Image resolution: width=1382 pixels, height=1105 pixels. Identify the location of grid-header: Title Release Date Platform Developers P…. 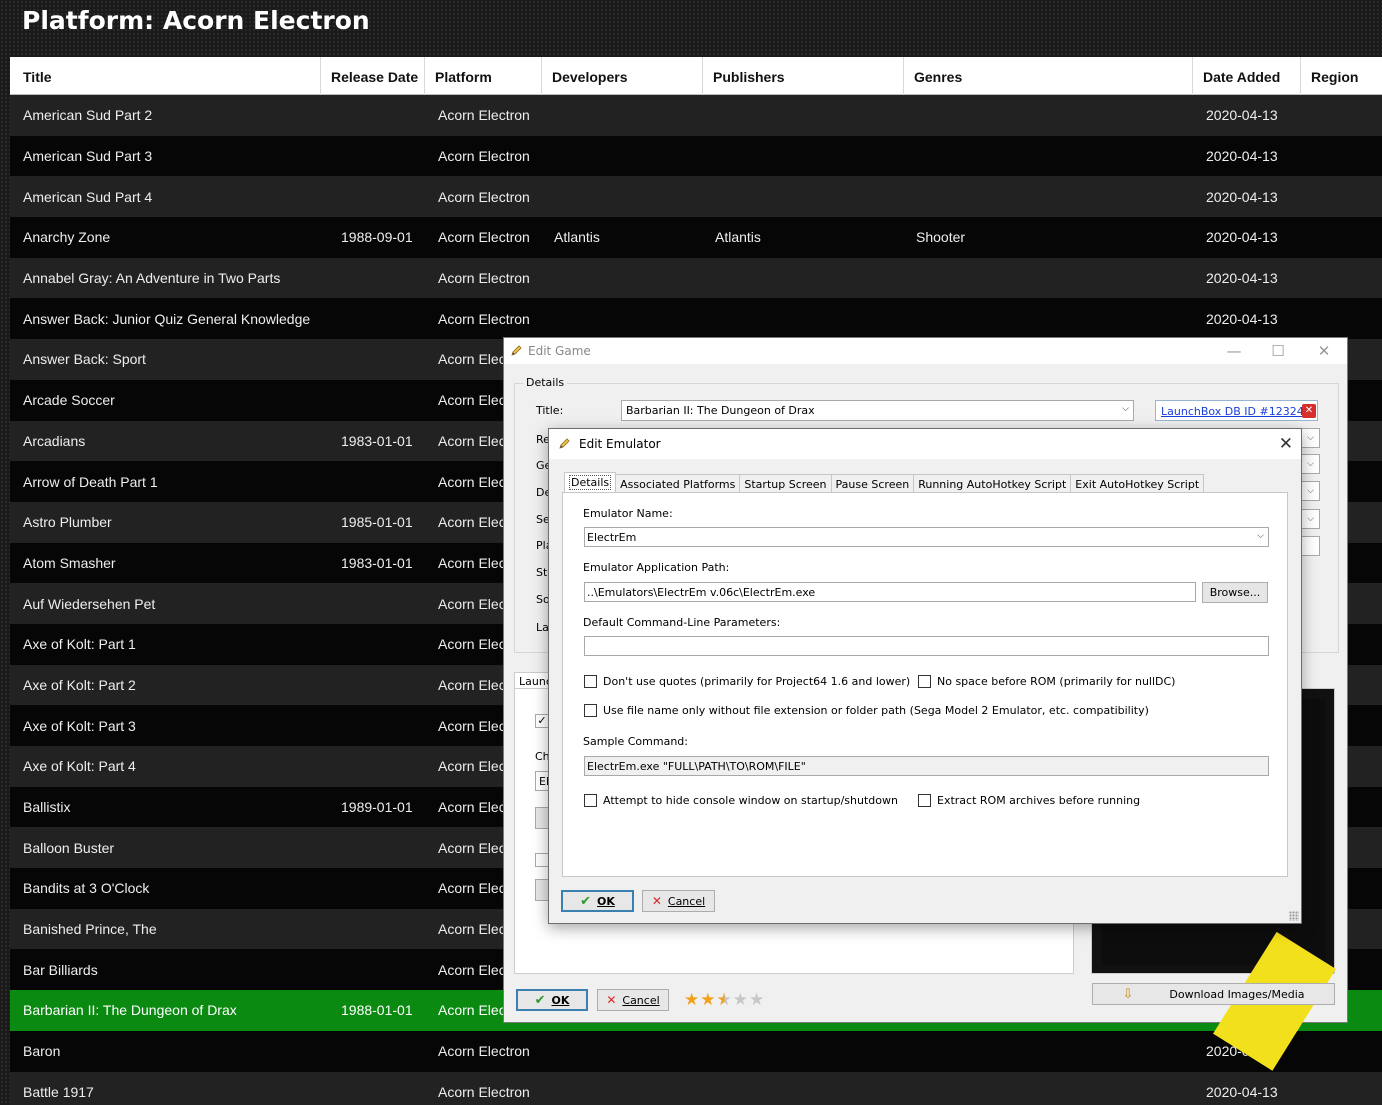
(696, 76).